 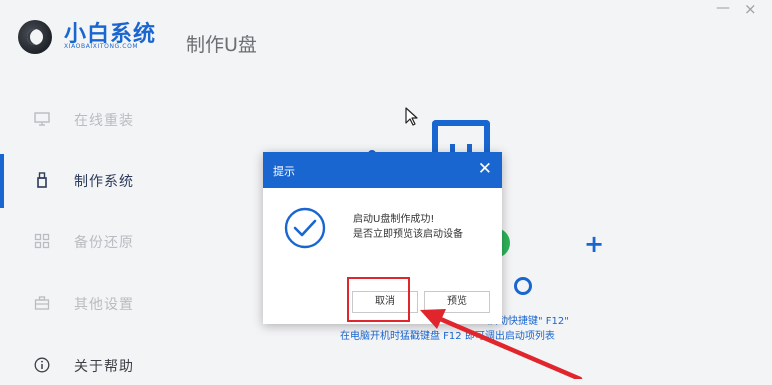 I want to click on sidebar-item-make-system: 制作系统, so click(x=95, y=180).